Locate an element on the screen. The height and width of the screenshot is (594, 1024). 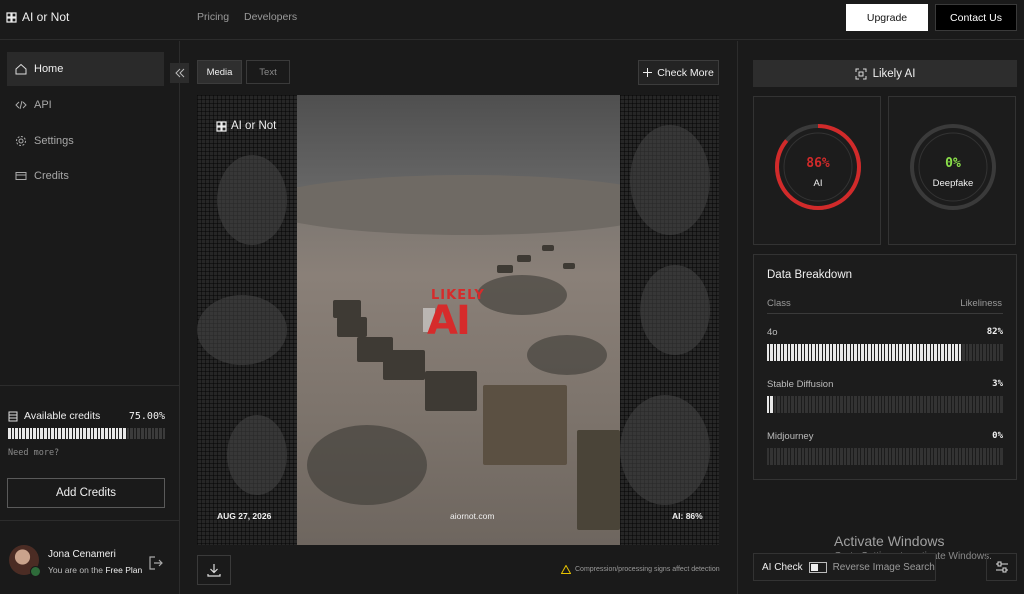
model-percent: 0% is located at coordinates (997, 436).